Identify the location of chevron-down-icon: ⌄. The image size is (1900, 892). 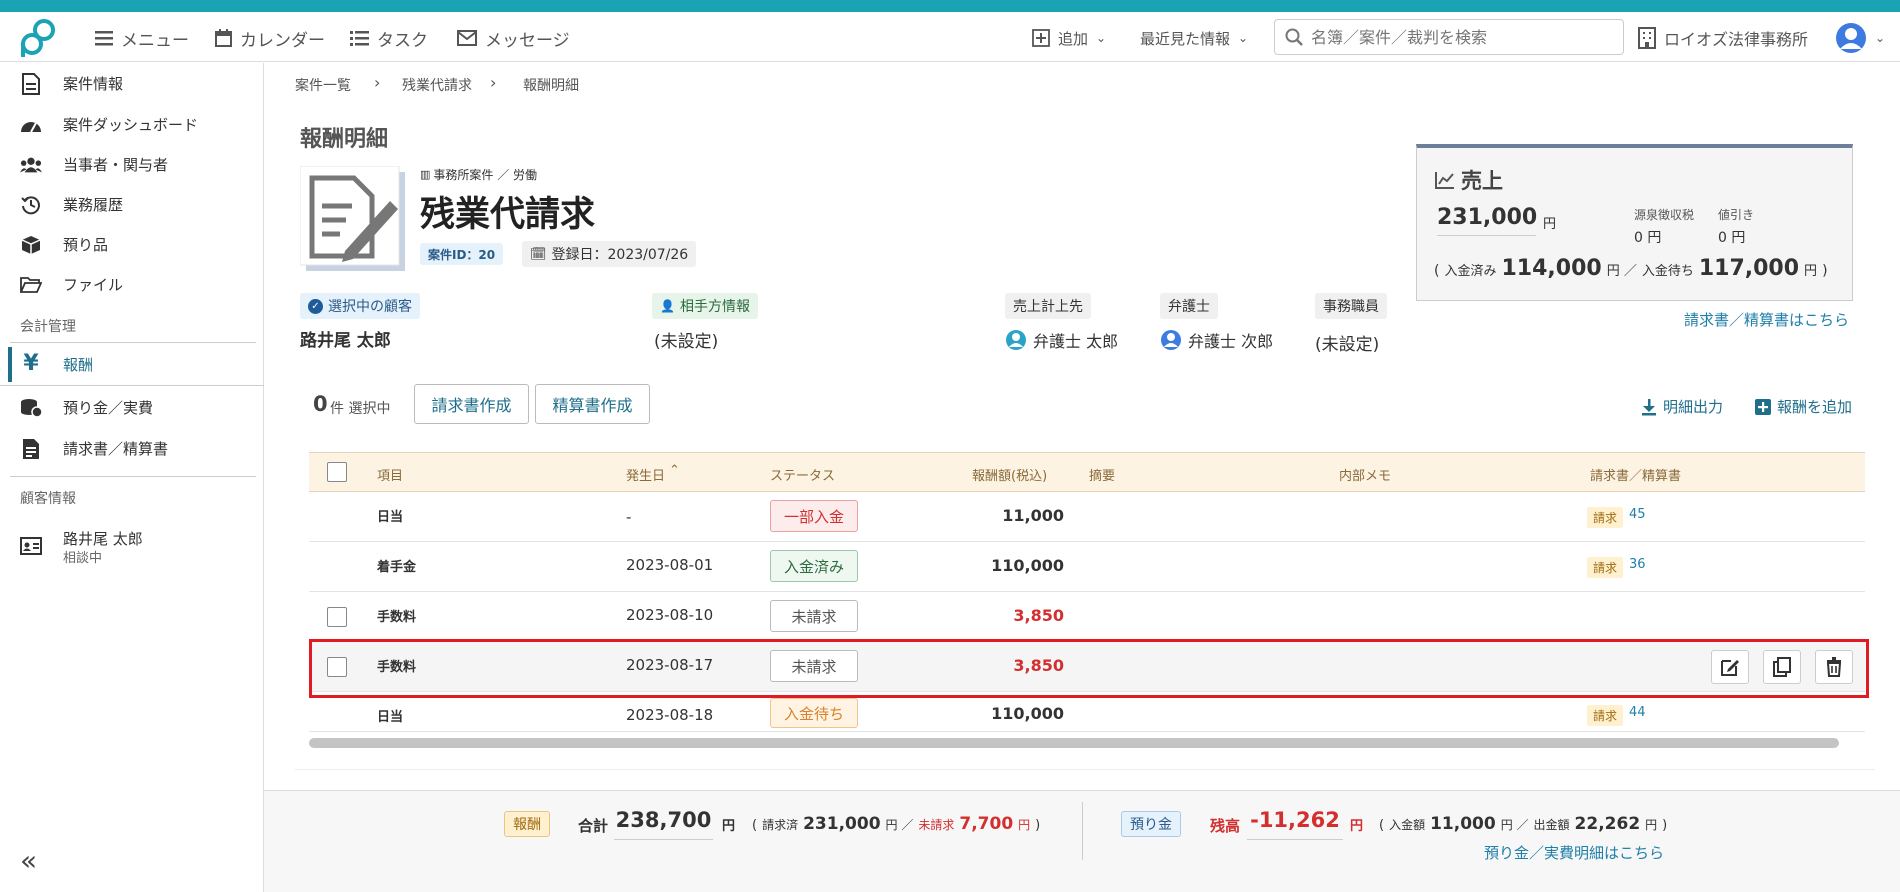
(1101, 38).